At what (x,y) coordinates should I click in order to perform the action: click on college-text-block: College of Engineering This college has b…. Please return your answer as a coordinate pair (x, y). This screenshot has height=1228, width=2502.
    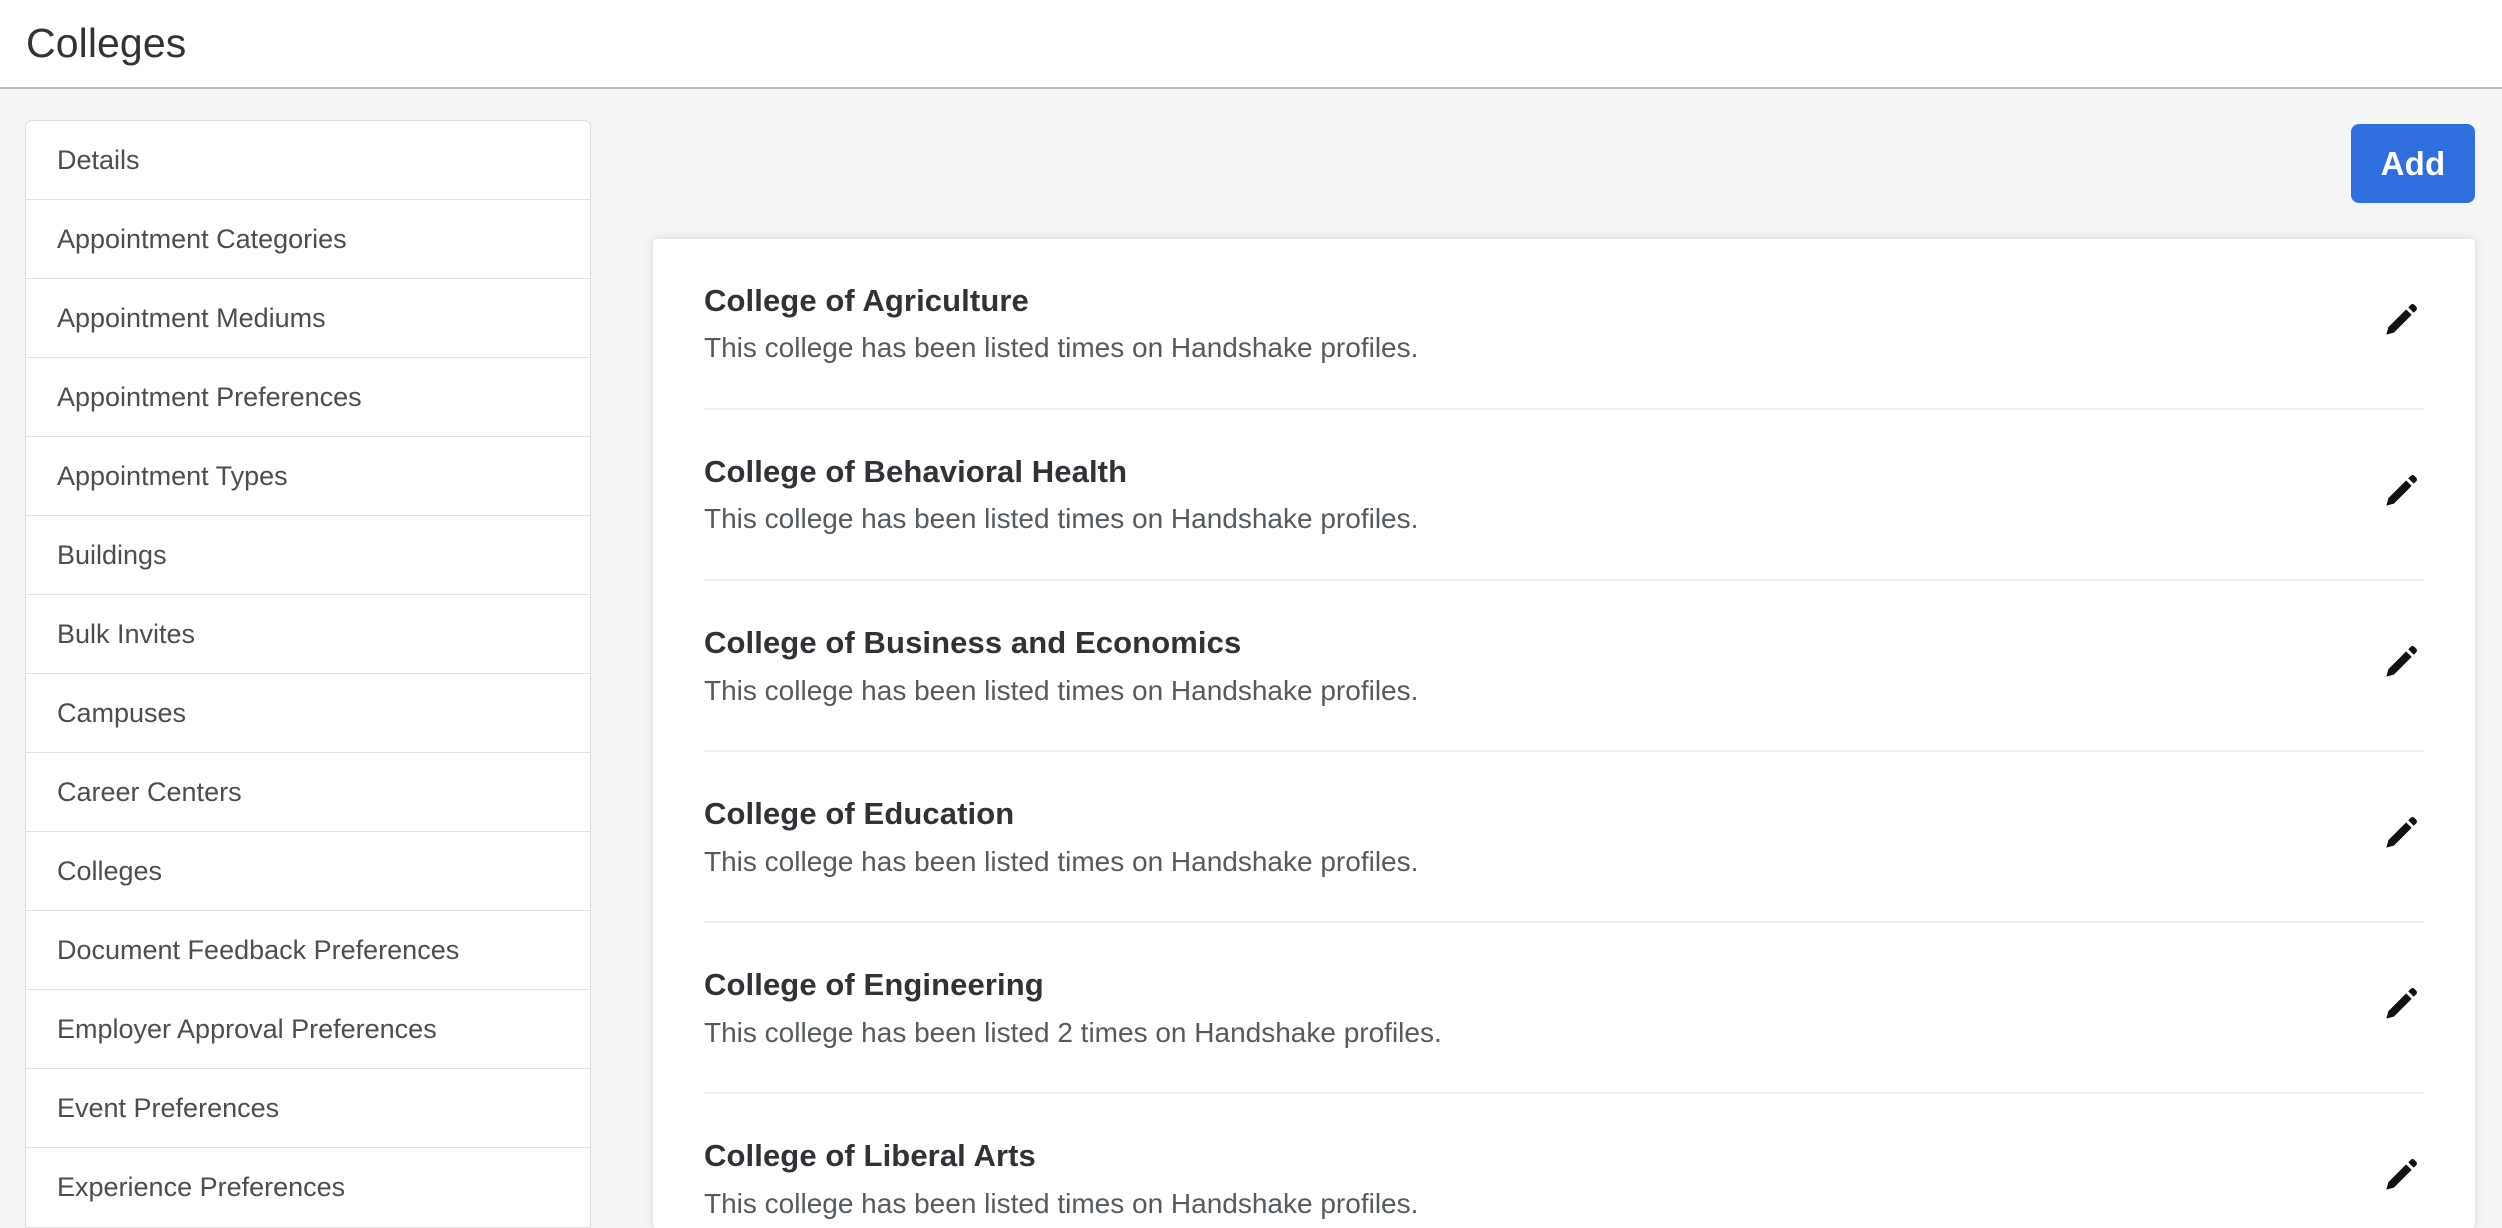
    Looking at the image, I should click on (1073, 1008).